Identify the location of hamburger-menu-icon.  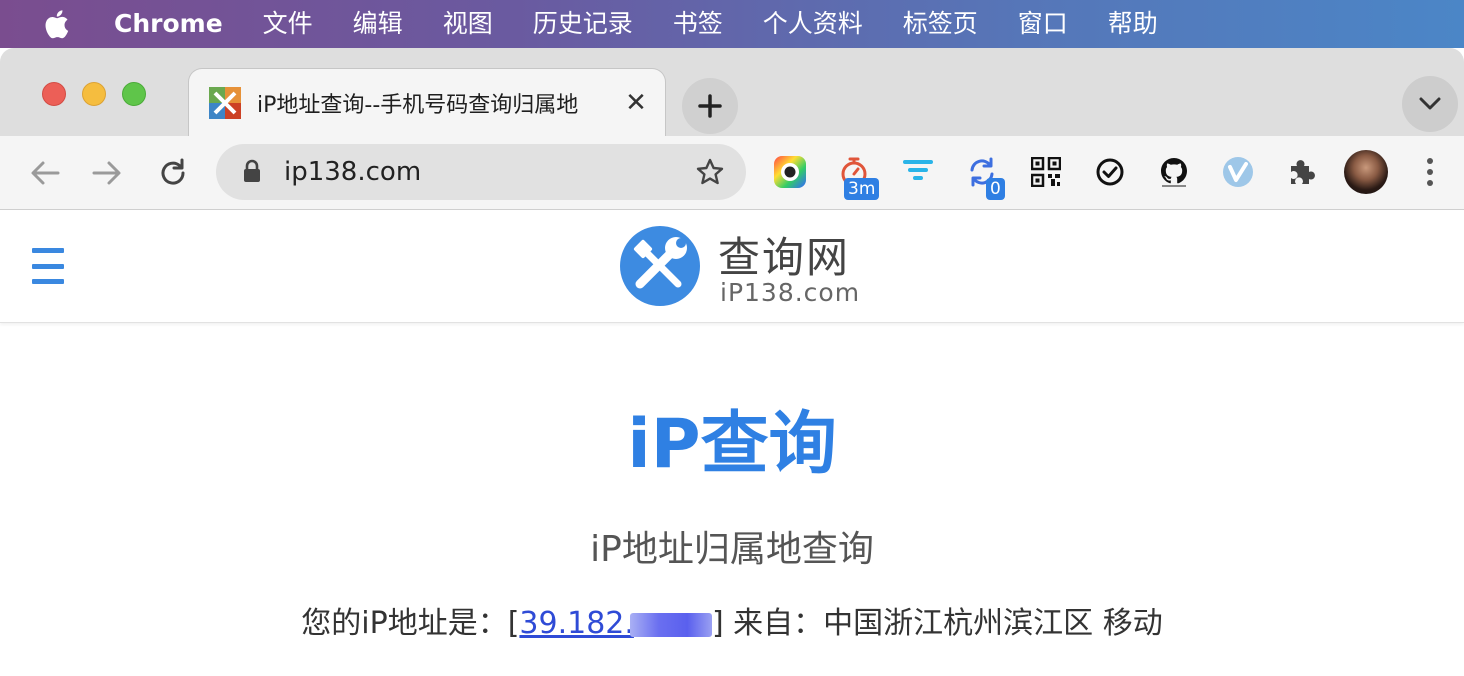
(48, 266).